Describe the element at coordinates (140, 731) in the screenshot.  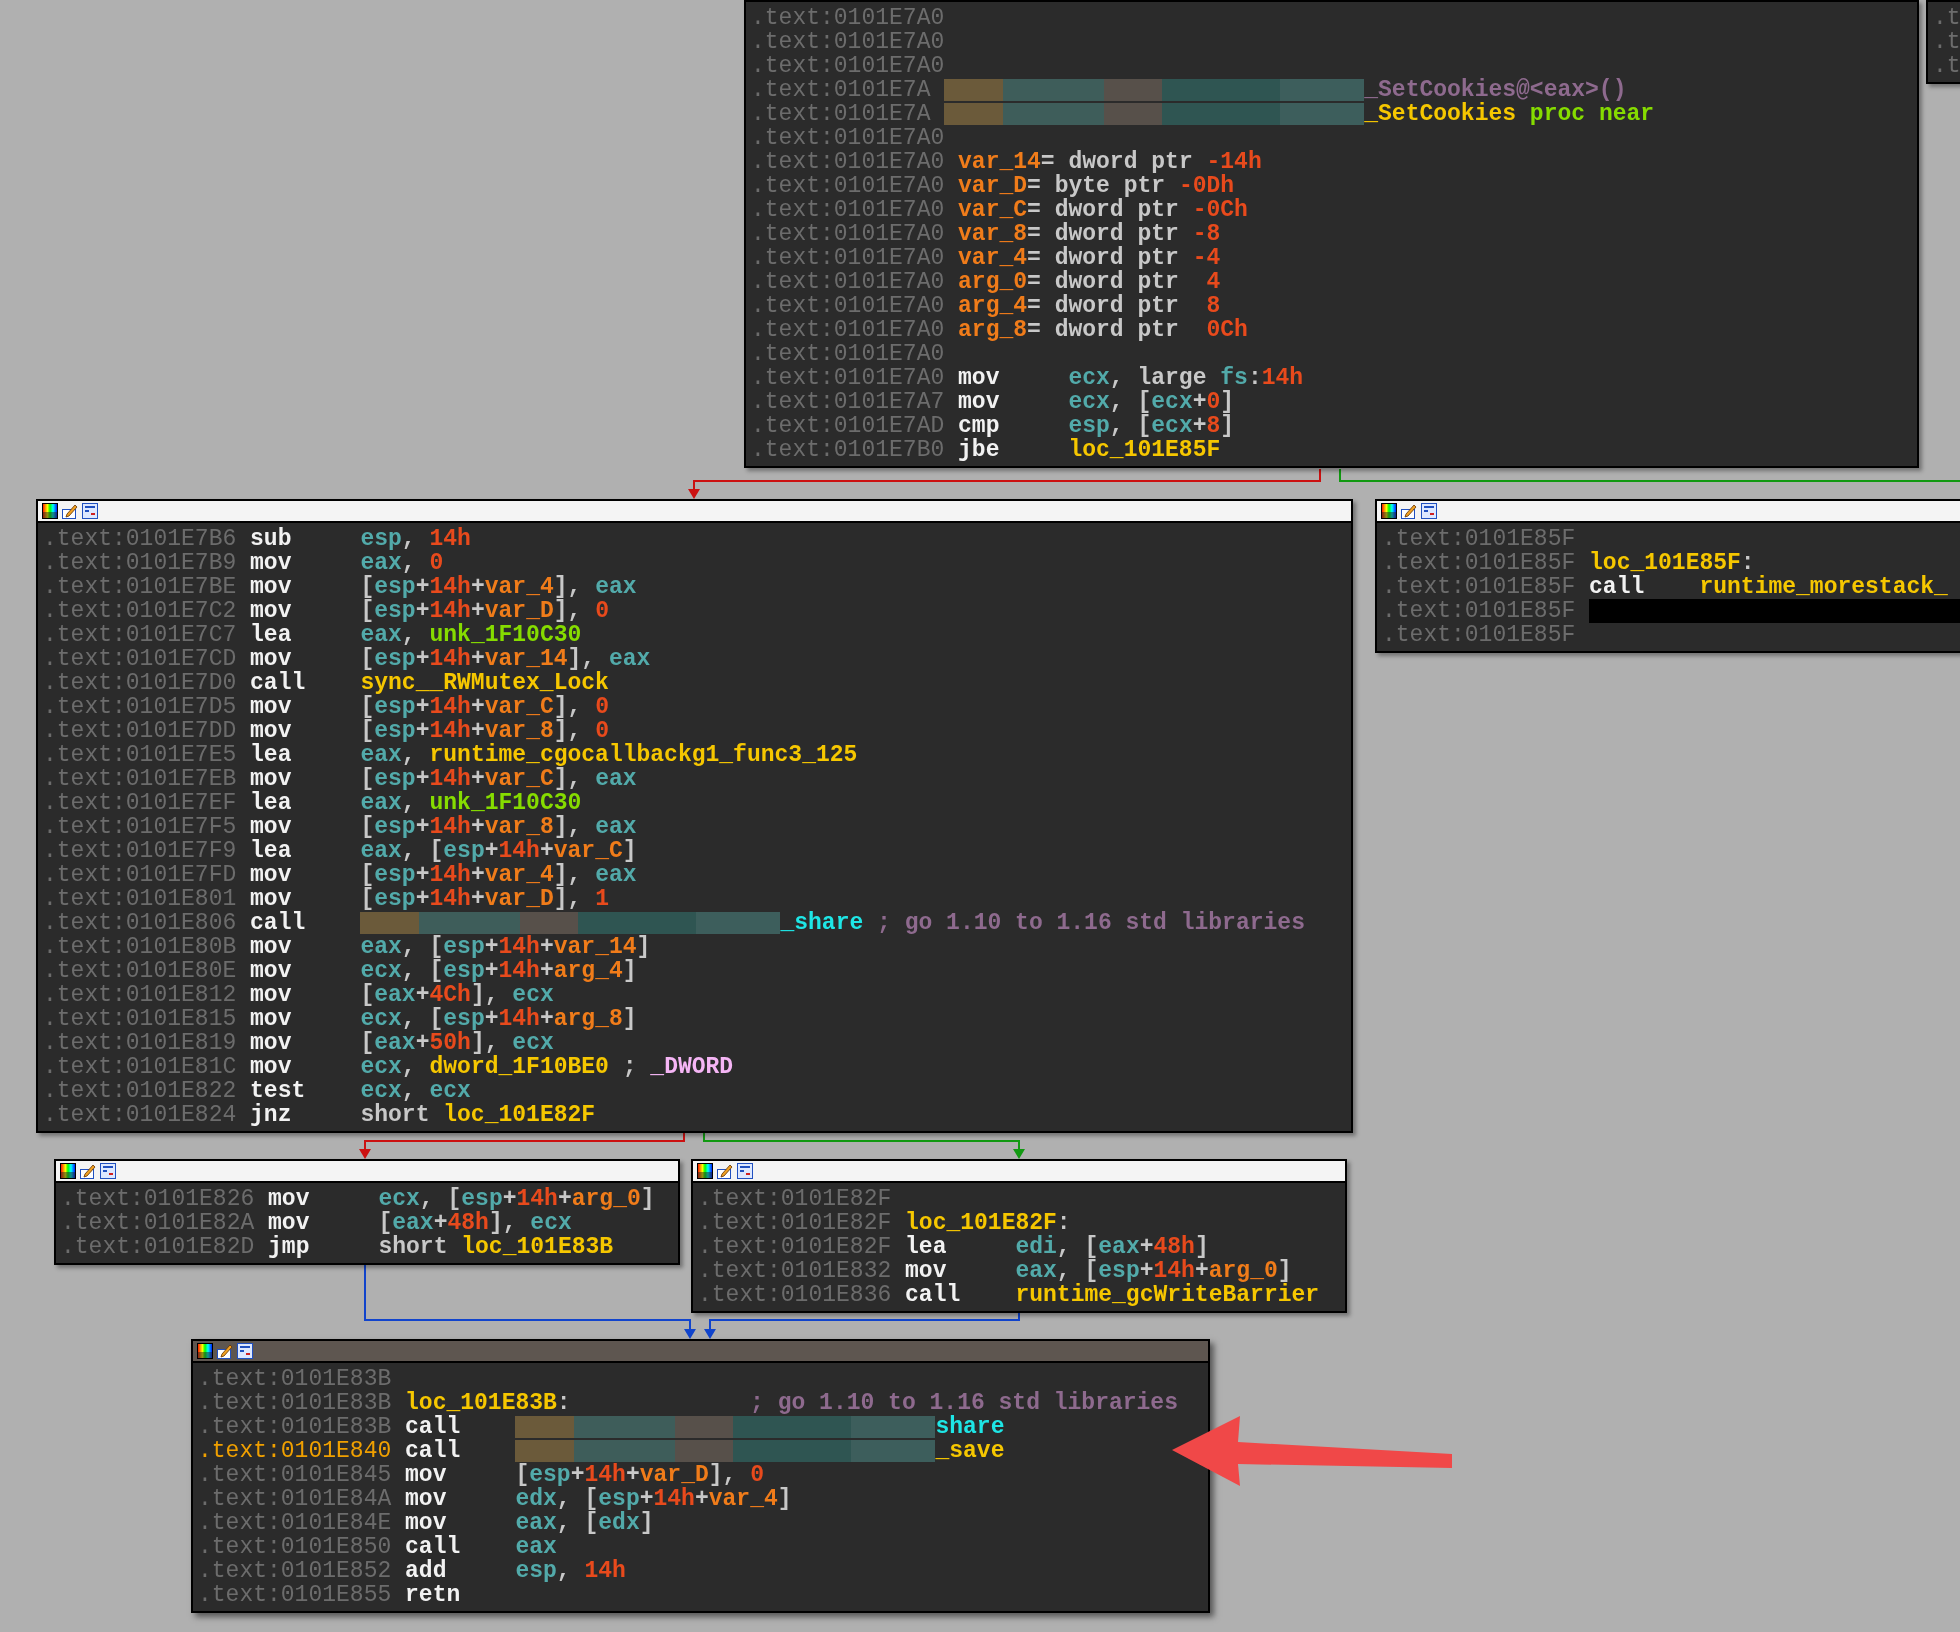
I see `line-address: .text:0101E7DD` at that location.